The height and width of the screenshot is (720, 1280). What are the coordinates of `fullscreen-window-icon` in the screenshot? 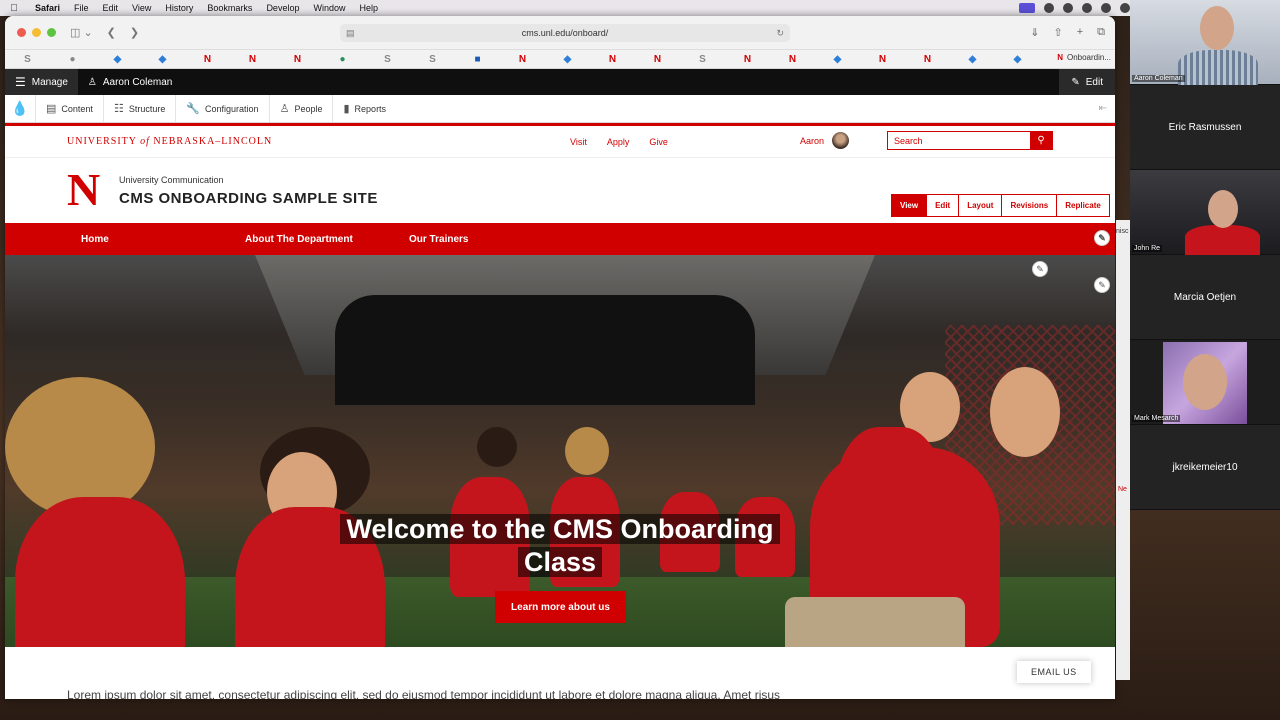 It's located at (51, 32).